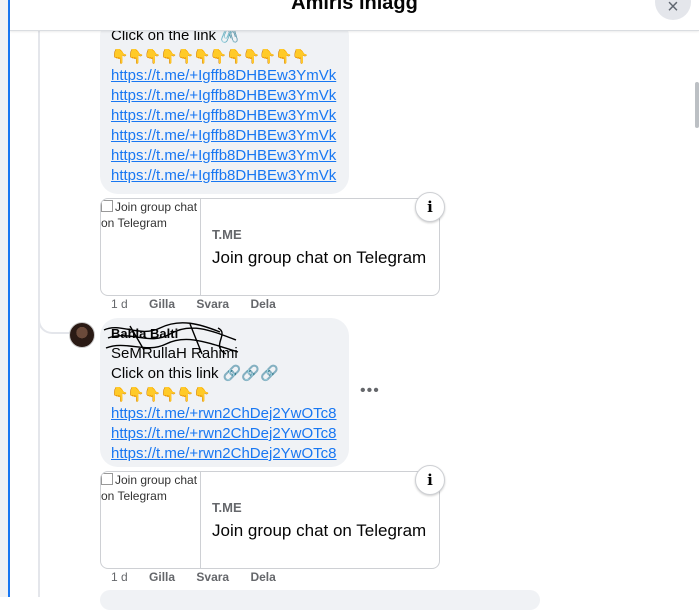 This screenshot has width=699, height=610. What do you see at coordinates (210, 56) in the screenshot?
I see `comment-emoji-row: 👇👇👇👇👇👇👇👇👇👇👇👇` at bounding box center [210, 56].